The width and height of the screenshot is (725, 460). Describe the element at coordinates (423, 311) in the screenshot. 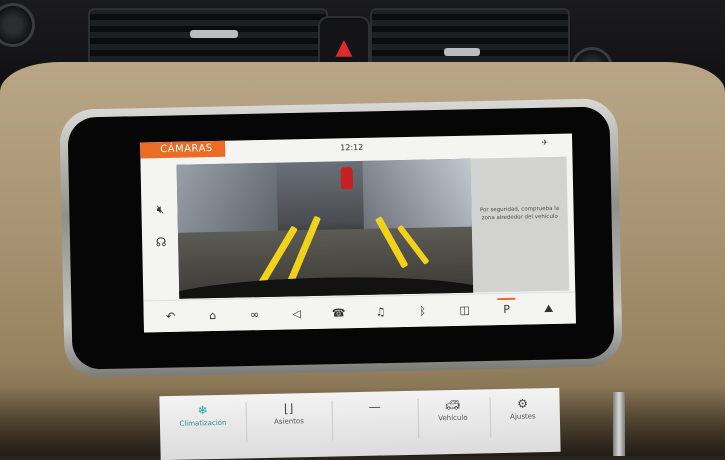

I see `bluetooth-icon: ᛒ` at that location.